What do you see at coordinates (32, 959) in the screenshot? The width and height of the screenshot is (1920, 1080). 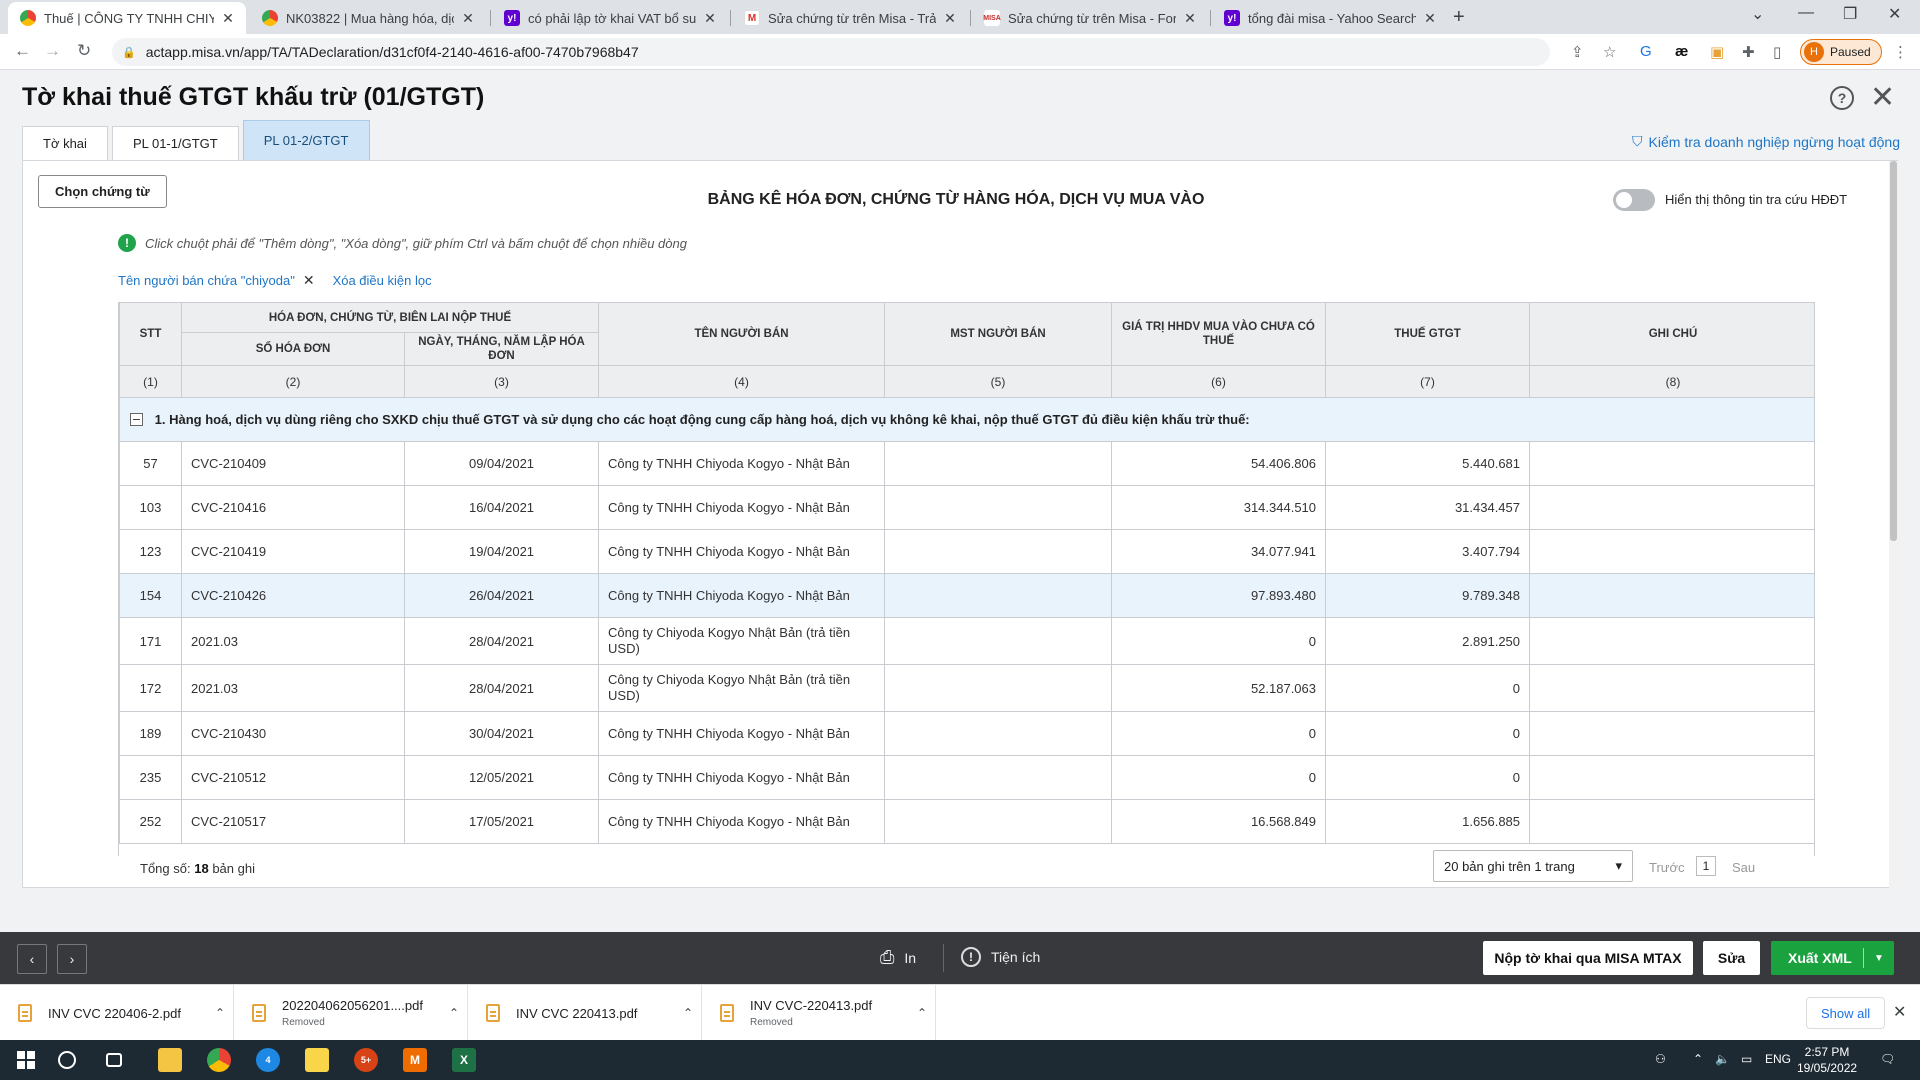 I see `prev-record-button: ‹` at bounding box center [32, 959].